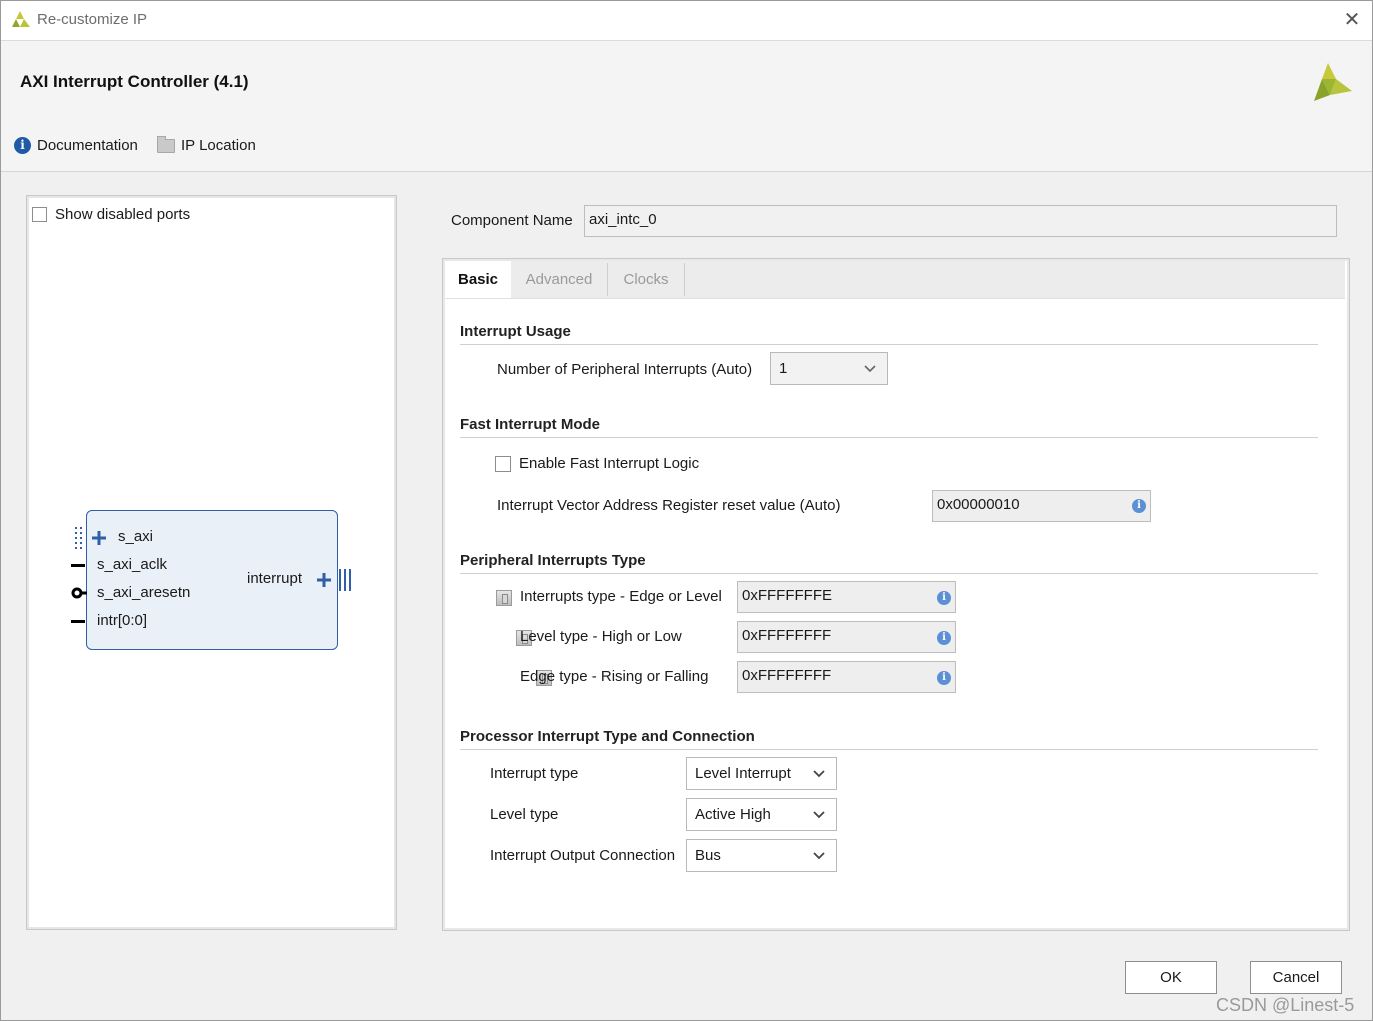 This screenshot has height=1021, width=1373. What do you see at coordinates (614, 676) in the screenshot?
I see `rising-or-falling-label: Edge type - Rising or Falling` at bounding box center [614, 676].